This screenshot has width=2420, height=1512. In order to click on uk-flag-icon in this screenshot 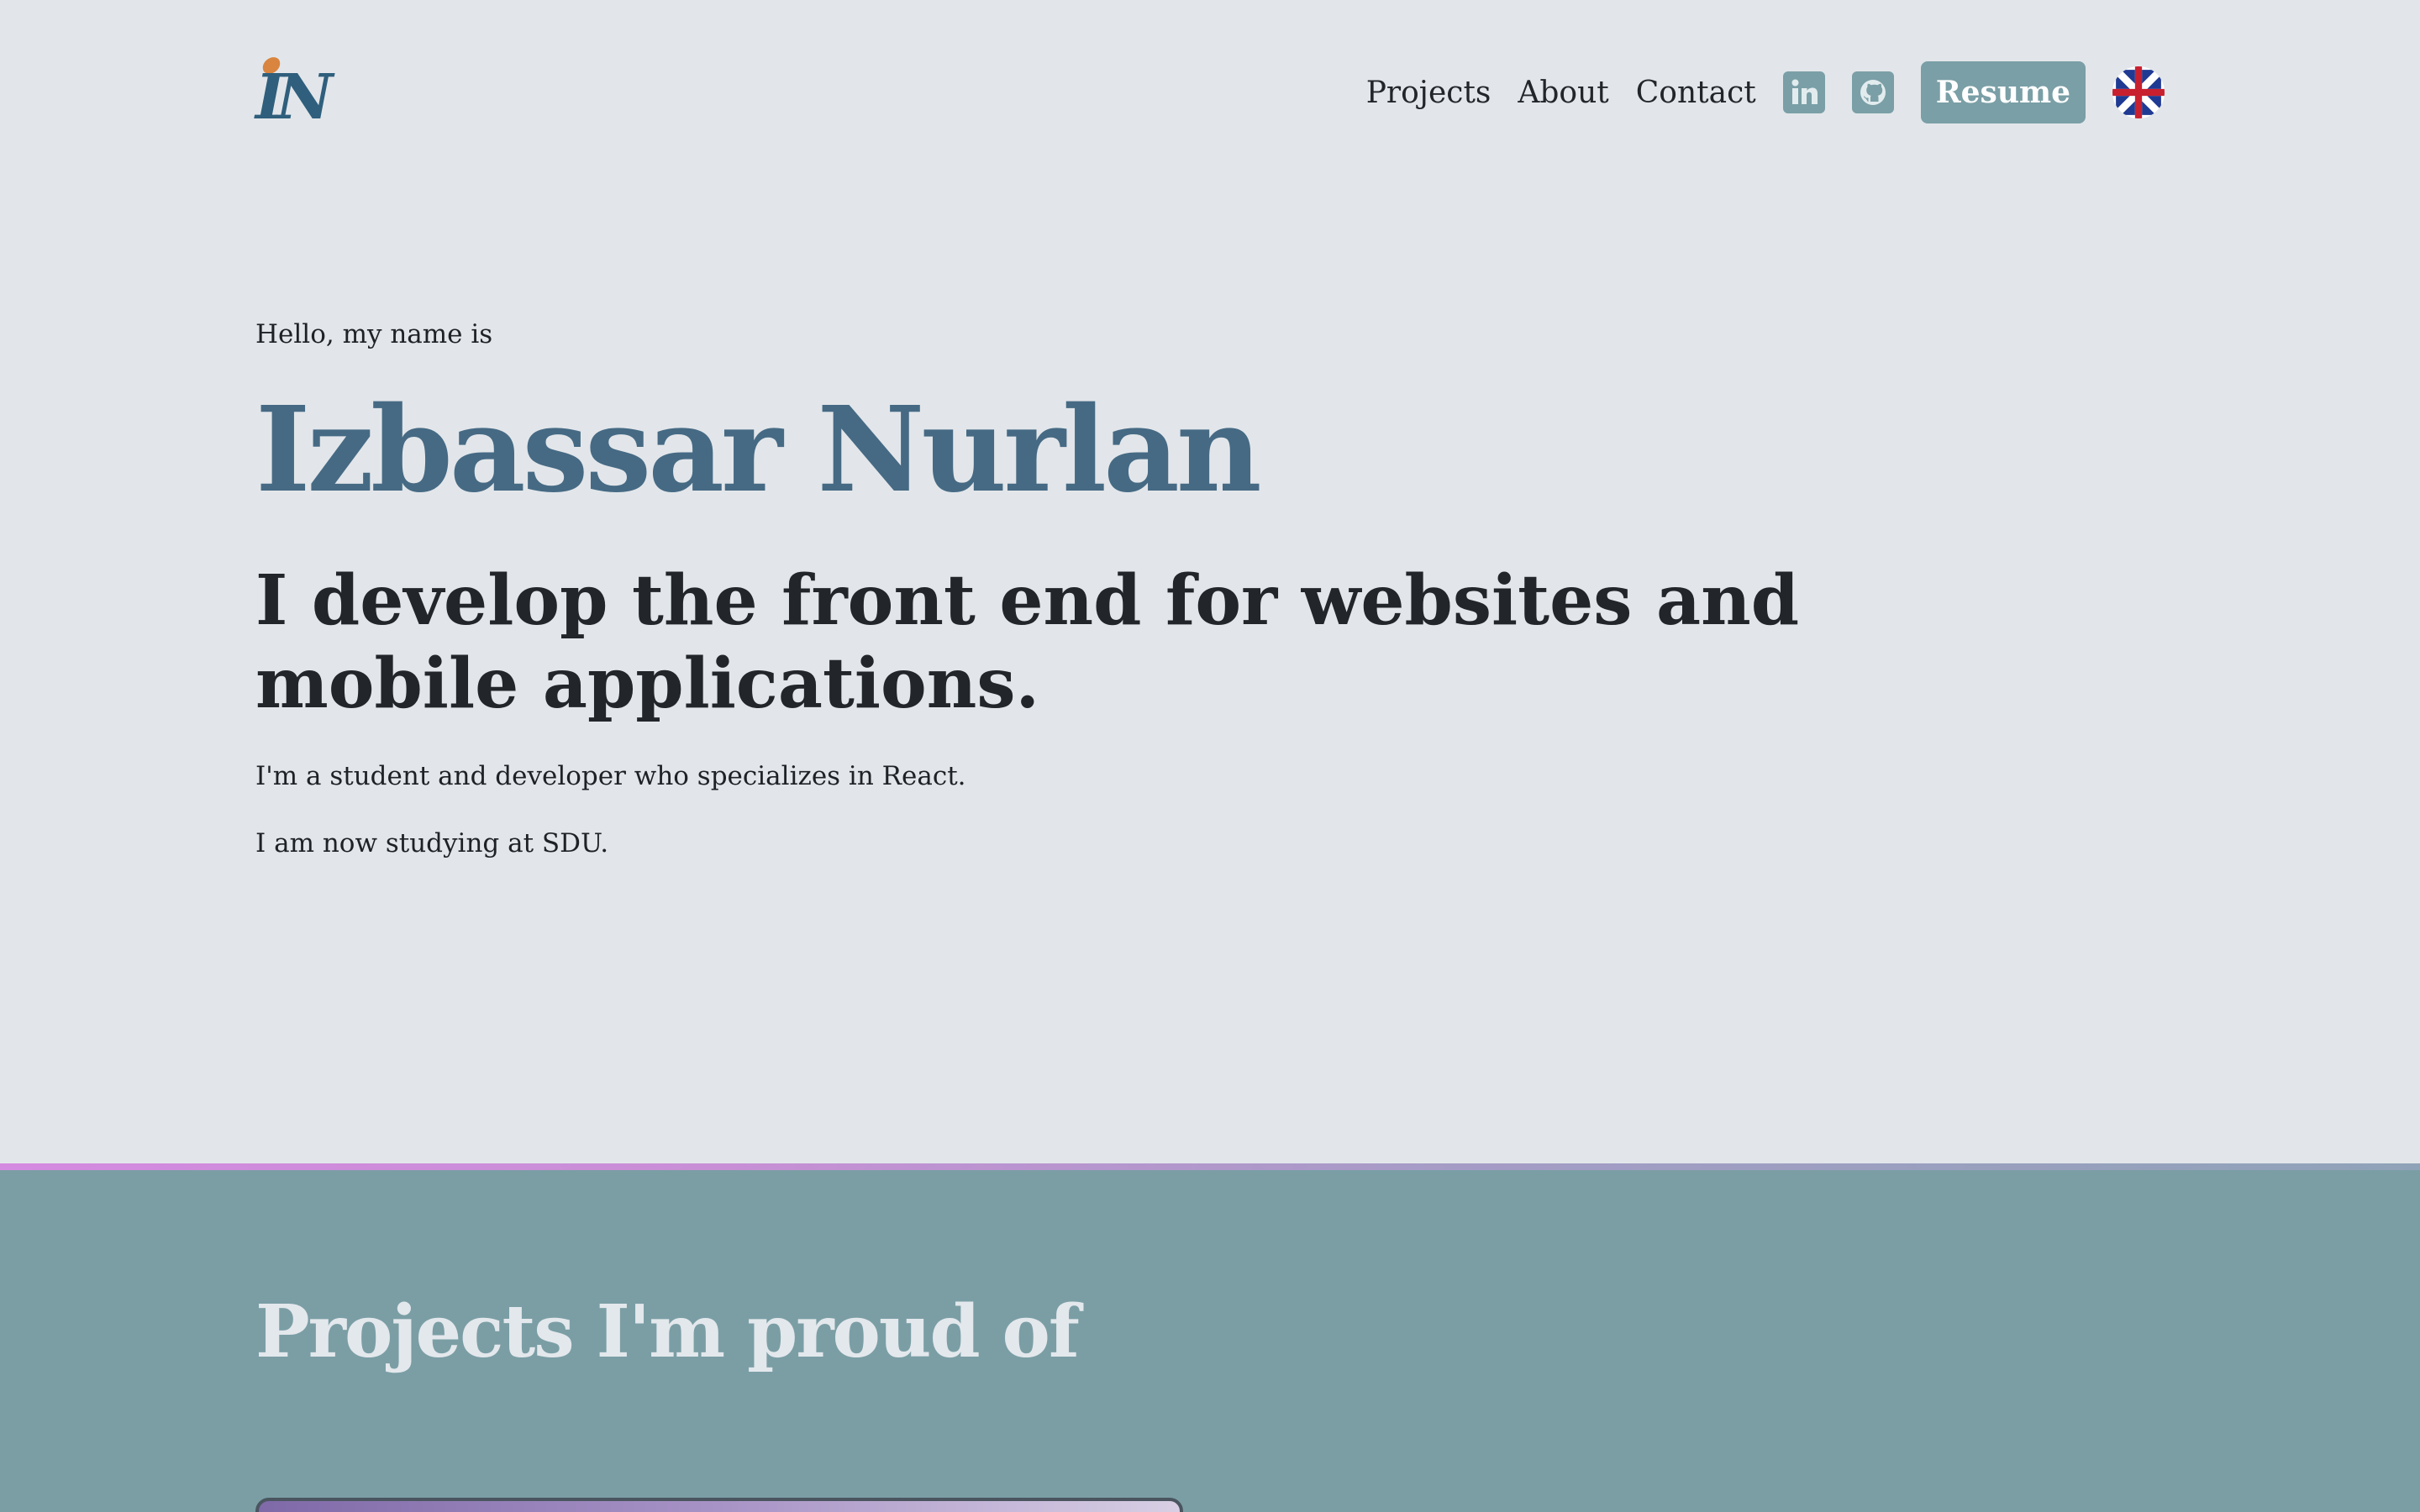, I will do `click(2139, 92)`.